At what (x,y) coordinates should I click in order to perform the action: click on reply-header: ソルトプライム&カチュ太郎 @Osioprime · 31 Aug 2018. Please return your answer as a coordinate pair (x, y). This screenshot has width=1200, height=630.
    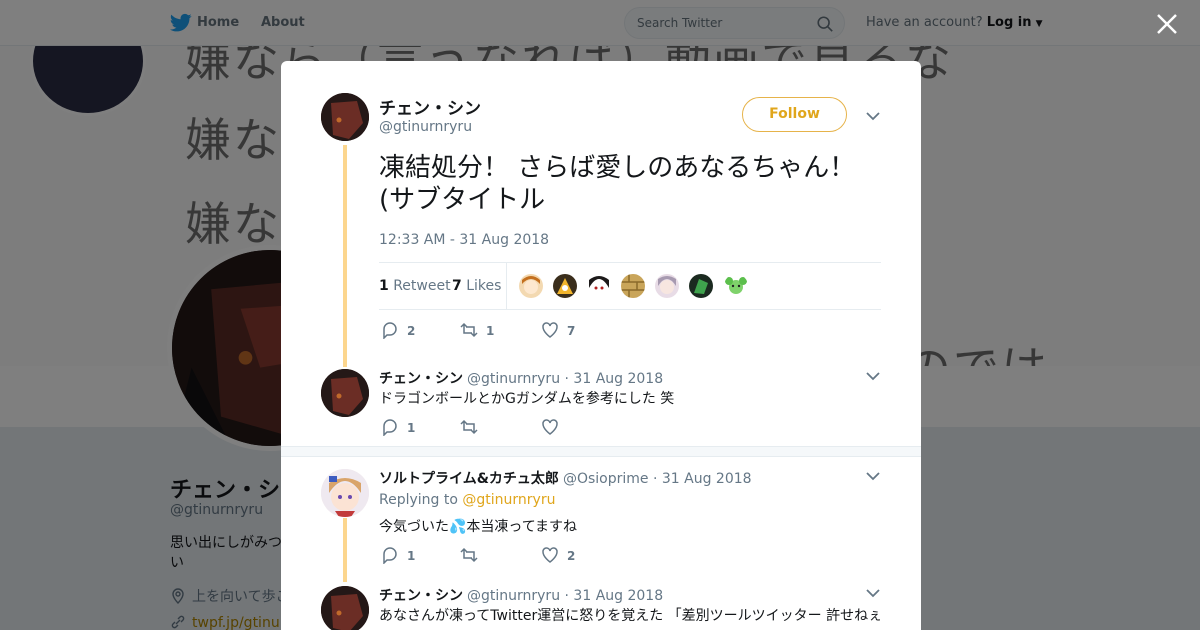
    Looking at the image, I should click on (565, 478).